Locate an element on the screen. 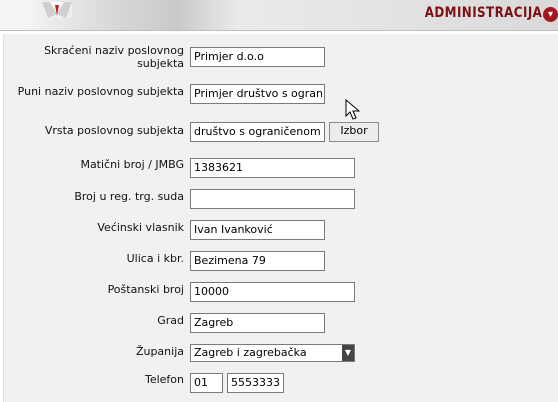 The height and width of the screenshot is (402, 558). label-postanski-broj: Poštanski broj is located at coordinates (145, 289).